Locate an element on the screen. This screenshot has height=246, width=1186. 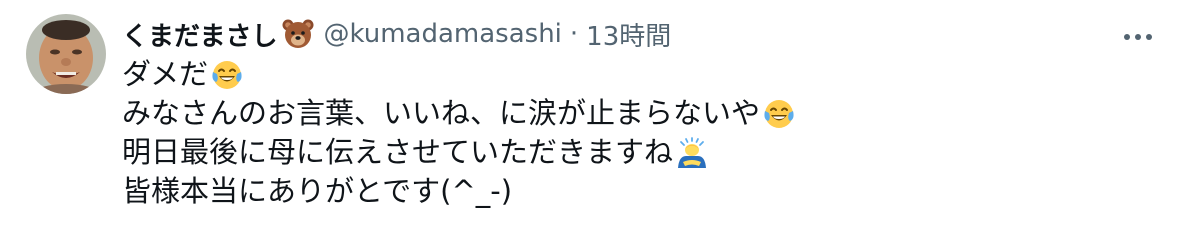
tweet-line-text: みなさんのお言葉、いいね、に涙が止まらないや is located at coordinates (441, 113).